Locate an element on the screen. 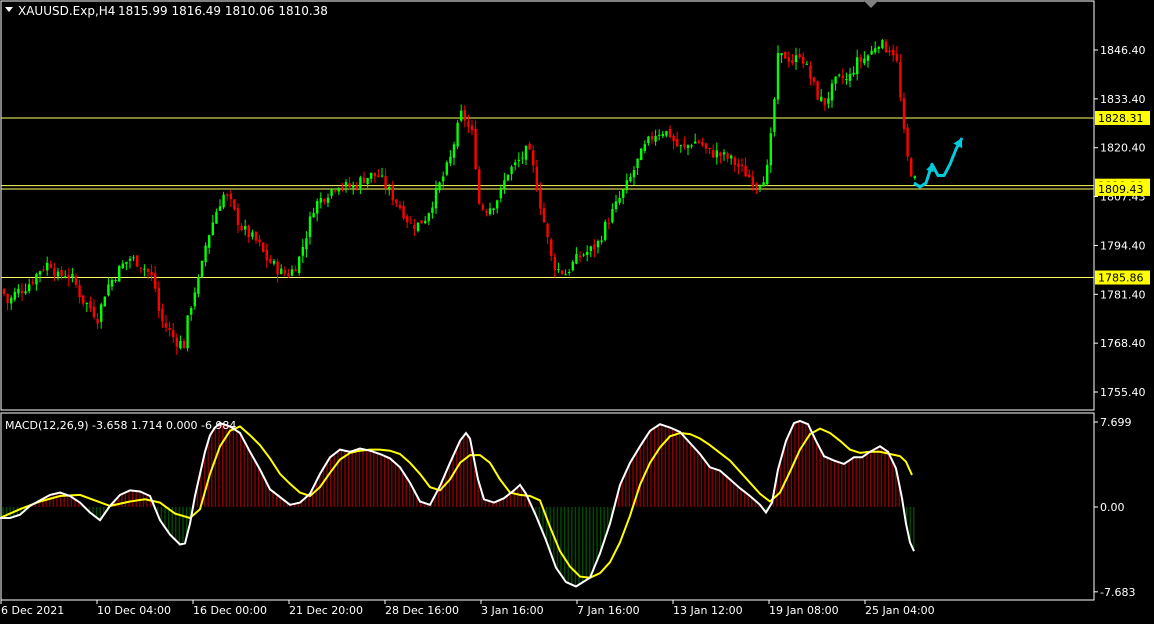  price-tick-label: 1833.40 is located at coordinates (1123, 99).